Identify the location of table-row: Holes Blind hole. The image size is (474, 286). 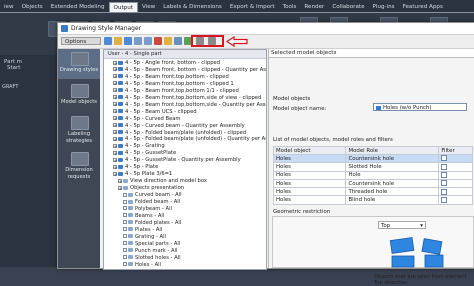
(372, 200).